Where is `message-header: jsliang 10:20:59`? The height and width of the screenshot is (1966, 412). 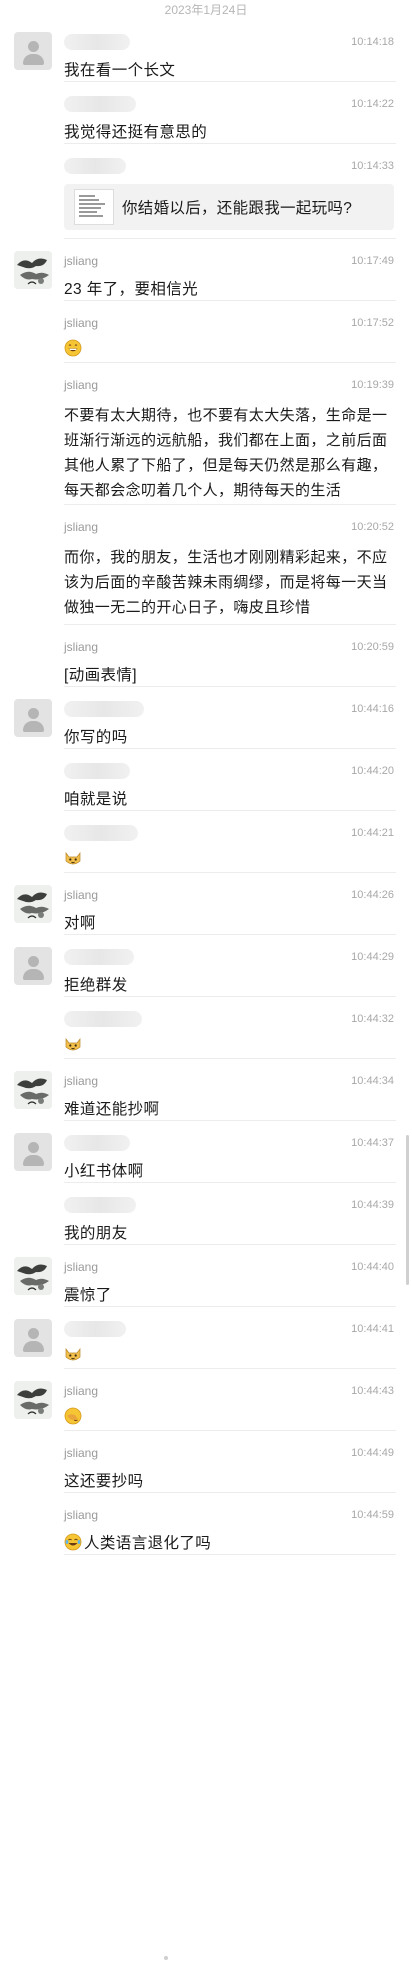
message-header: jsliang 10:20:59 is located at coordinates (229, 647).